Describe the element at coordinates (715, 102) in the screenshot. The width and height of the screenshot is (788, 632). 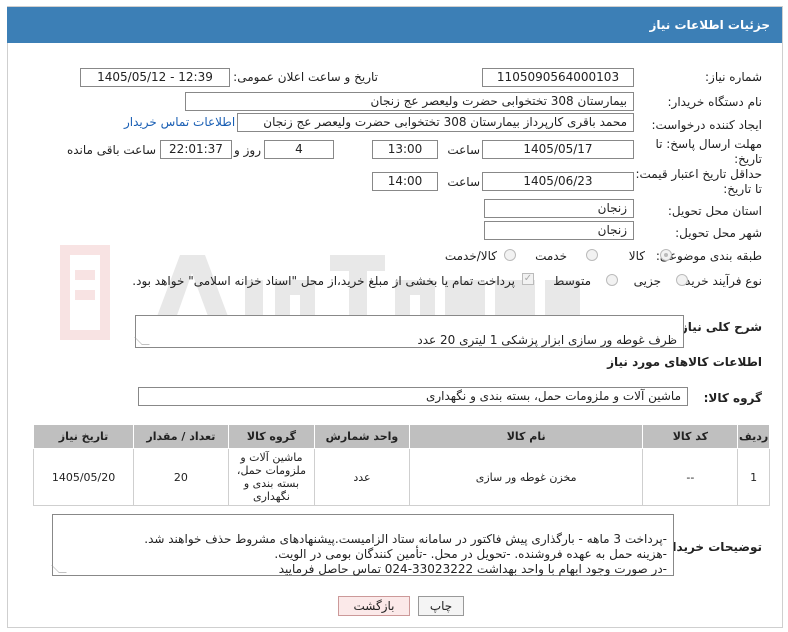
I see `buyer-org-label: نام دستگاه خریدار:` at that location.